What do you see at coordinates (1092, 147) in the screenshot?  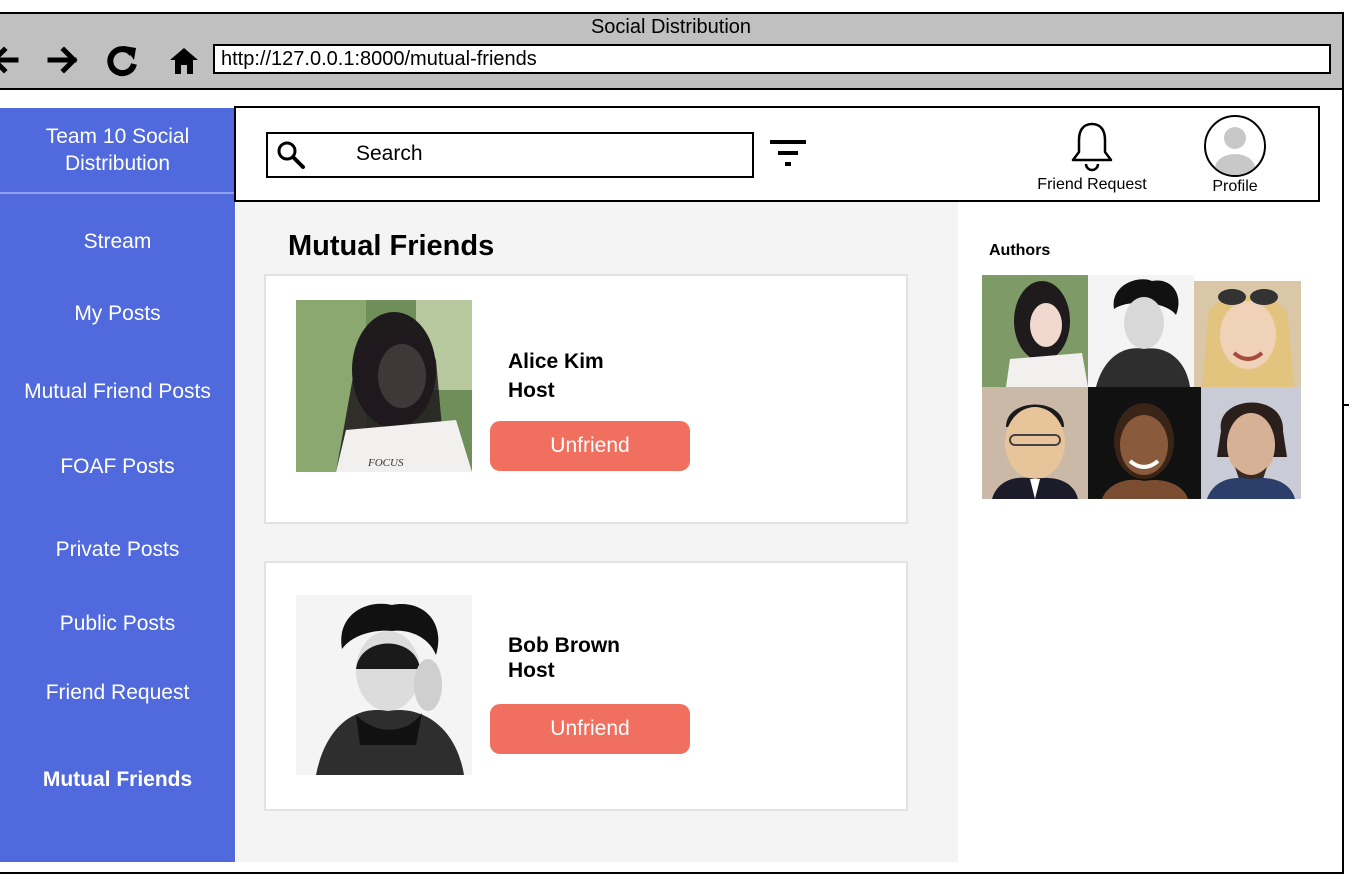 I see `bell-icon` at bounding box center [1092, 147].